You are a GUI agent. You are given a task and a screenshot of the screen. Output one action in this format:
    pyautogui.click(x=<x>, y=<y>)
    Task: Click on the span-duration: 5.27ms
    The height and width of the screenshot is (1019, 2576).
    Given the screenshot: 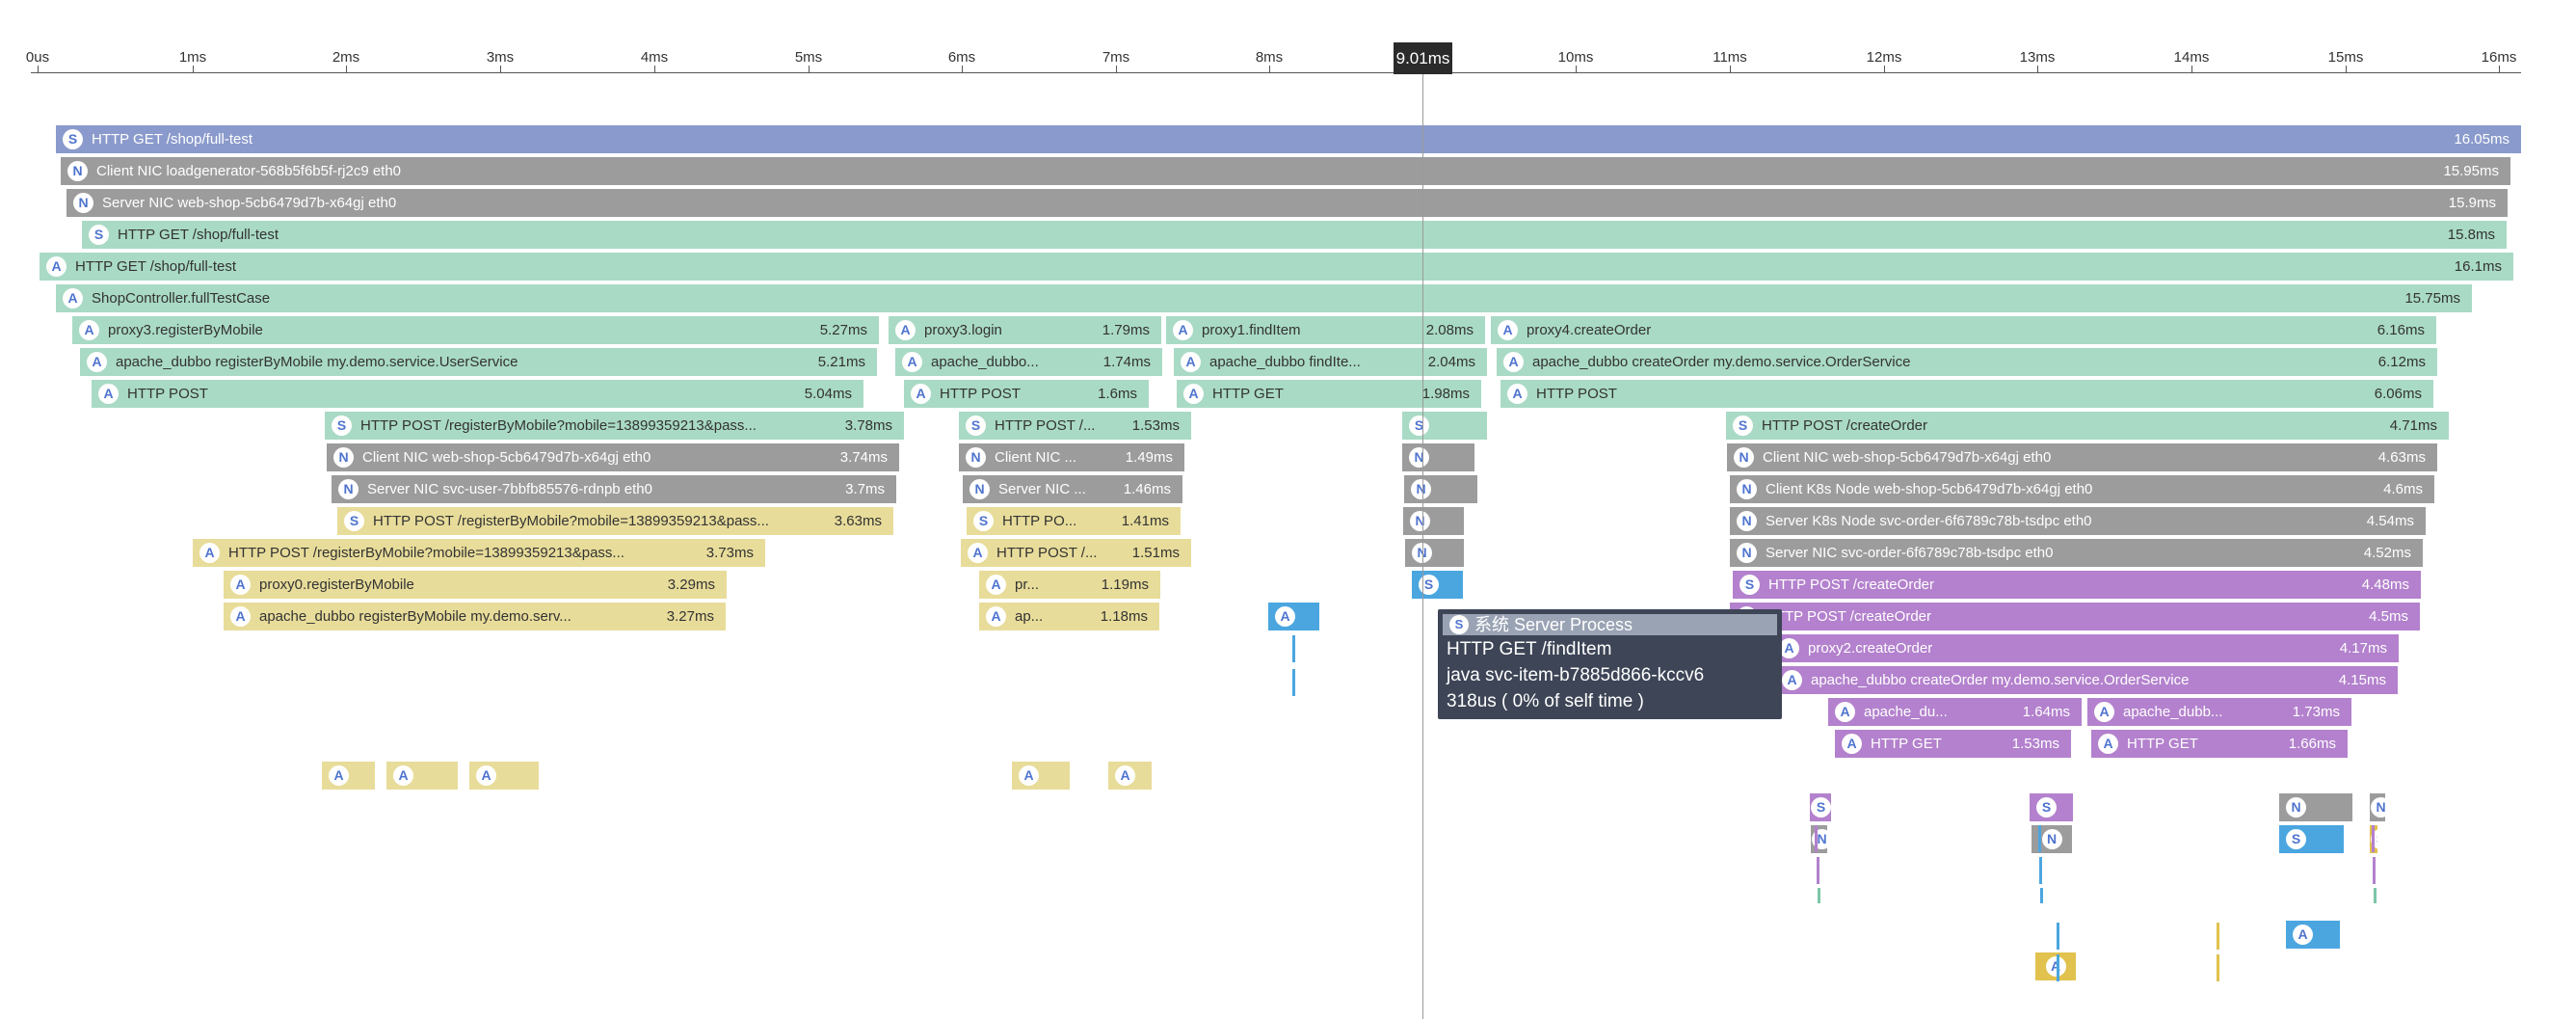 What is the action you would take?
    pyautogui.click(x=843, y=330)
    